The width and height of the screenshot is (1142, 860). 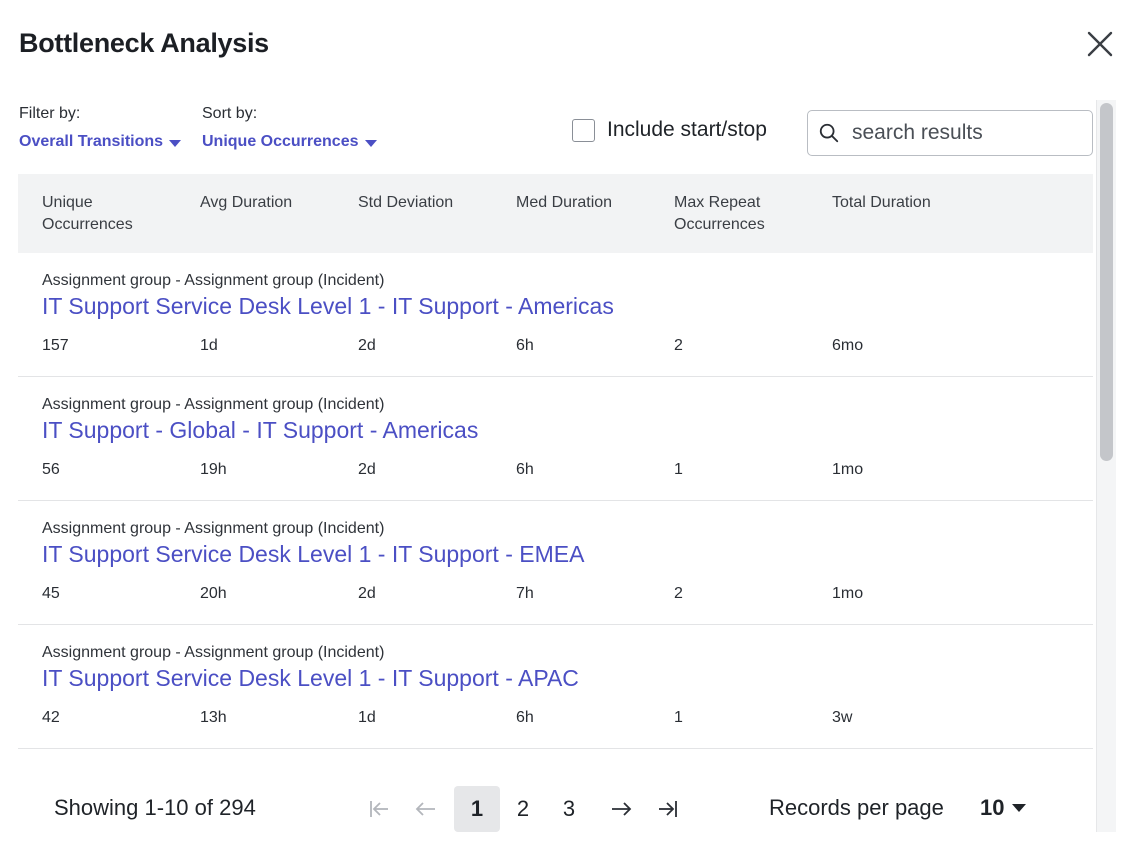 I want to click on include-start-stop-checkbox, so click(x=583, y=130).